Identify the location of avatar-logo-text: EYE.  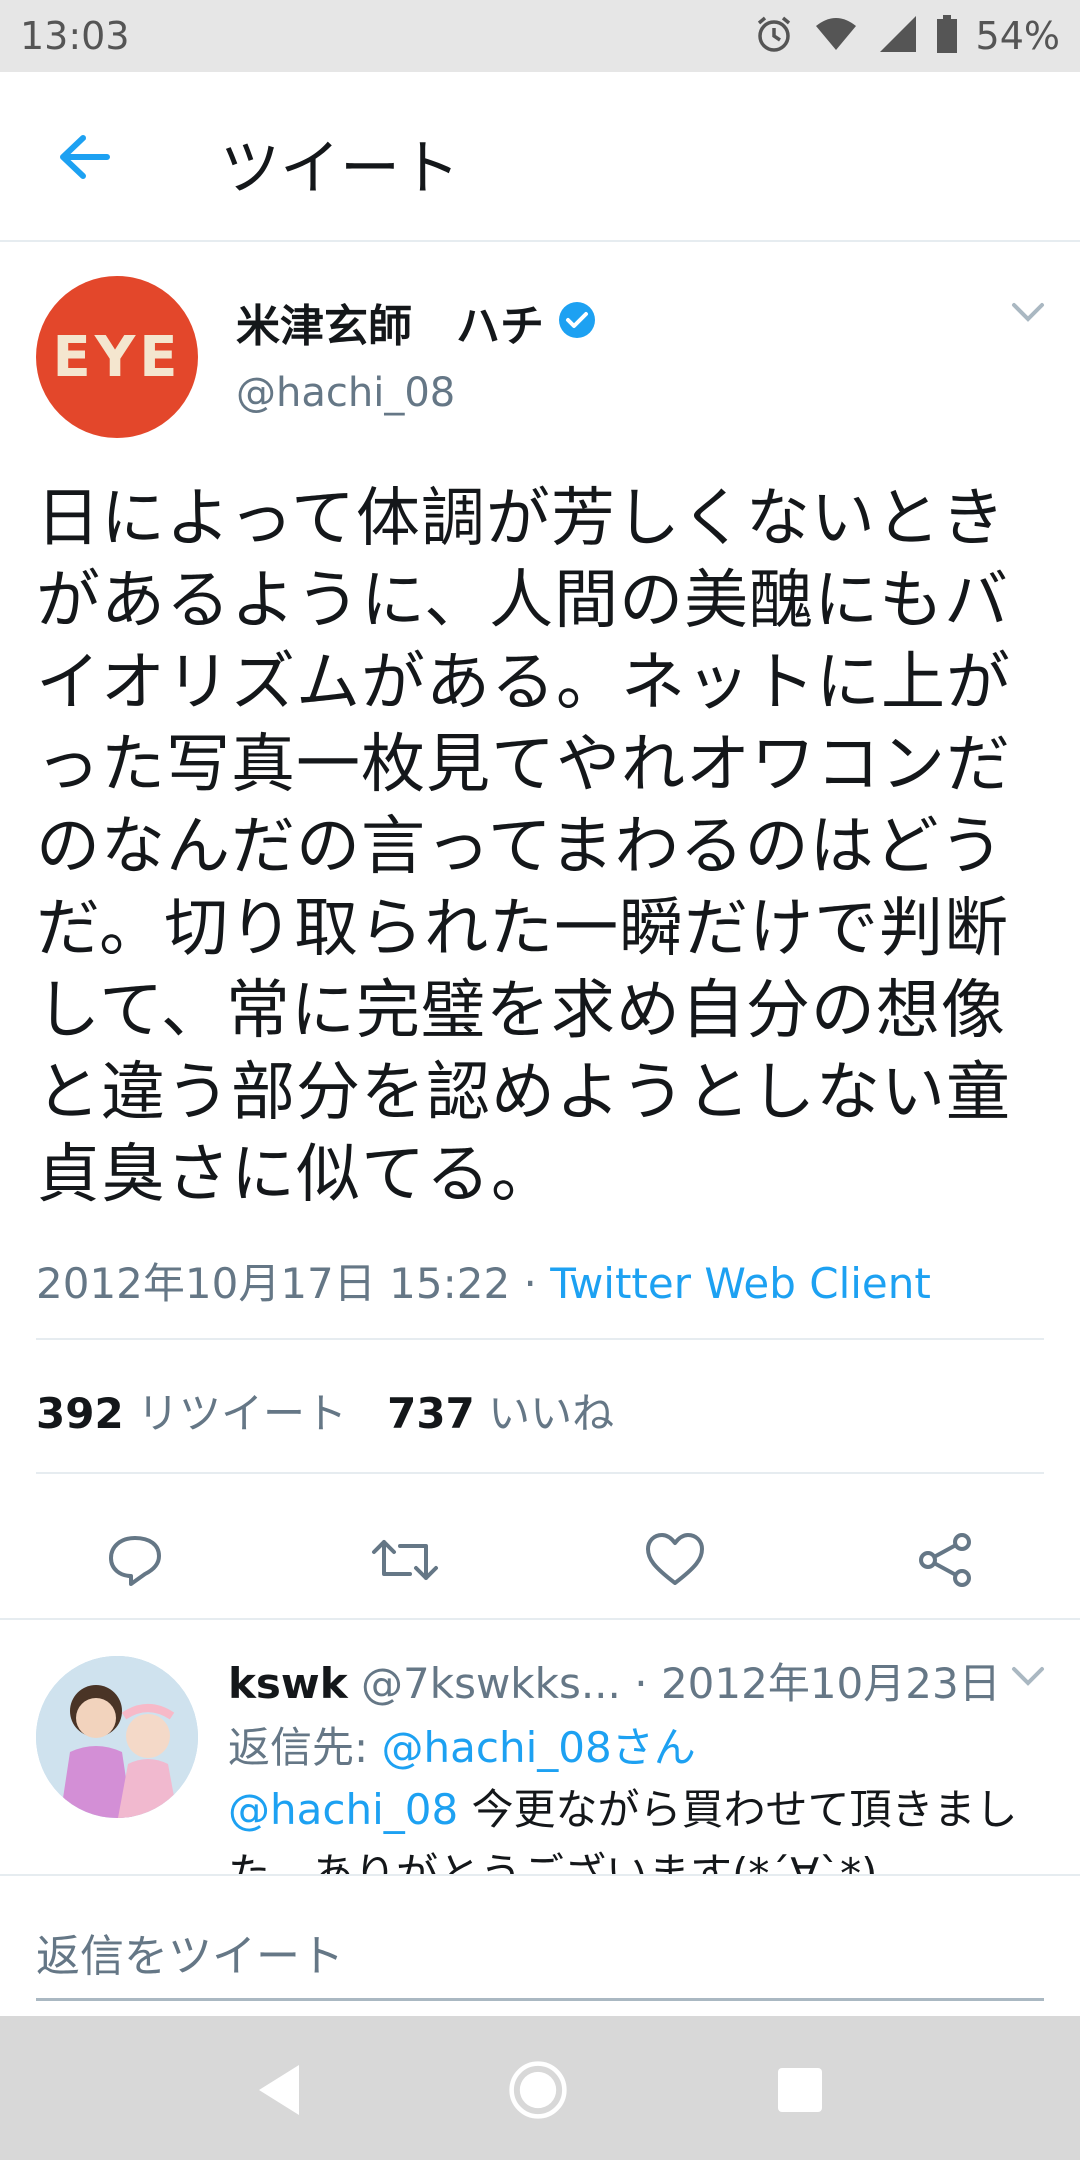
(117, 357).